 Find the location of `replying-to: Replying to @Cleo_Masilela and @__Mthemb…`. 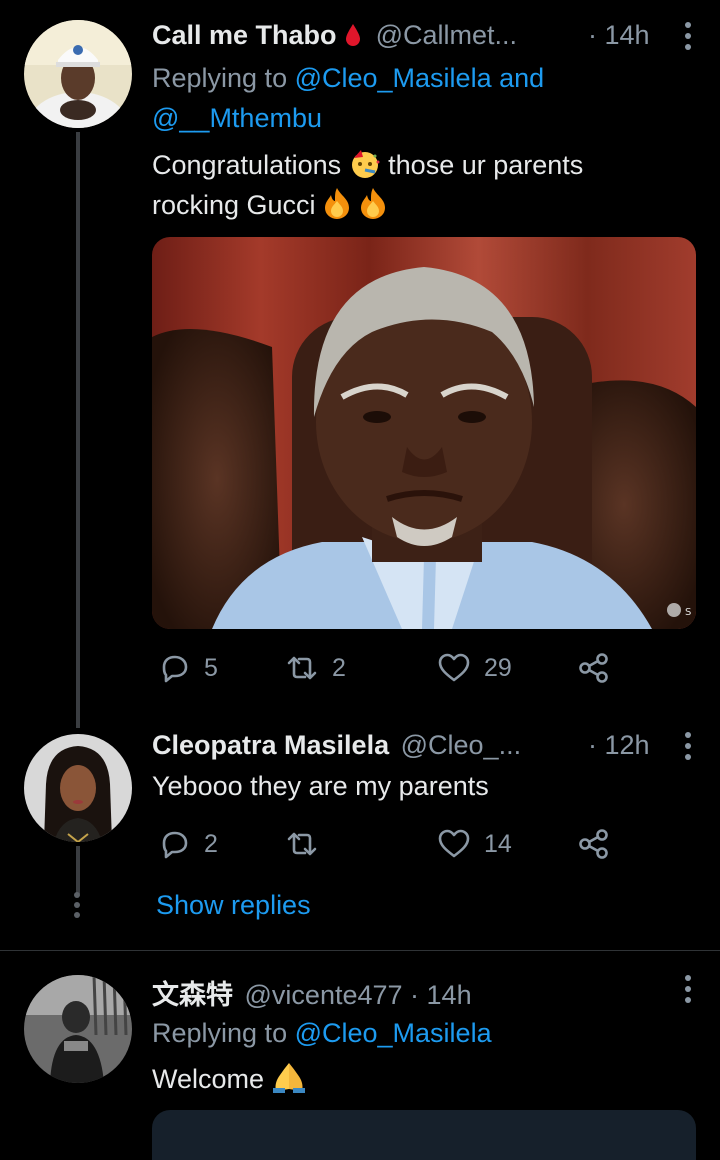

replying-to: Replying to @Cleo_Masilela and @__Mthemb… is located at coordinates (426, 98).